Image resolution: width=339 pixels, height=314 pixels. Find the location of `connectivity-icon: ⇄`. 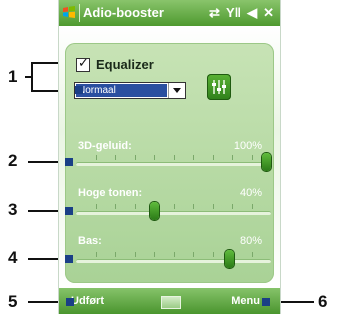

connectivity-icon: ⇄ is located at coordinates (214, 13).